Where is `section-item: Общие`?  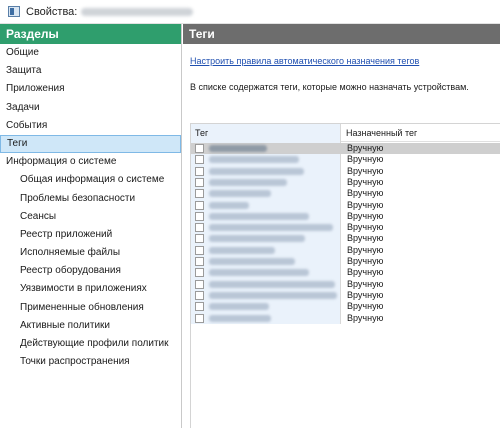
section-item: Общие is located at coordinates (90, 53).